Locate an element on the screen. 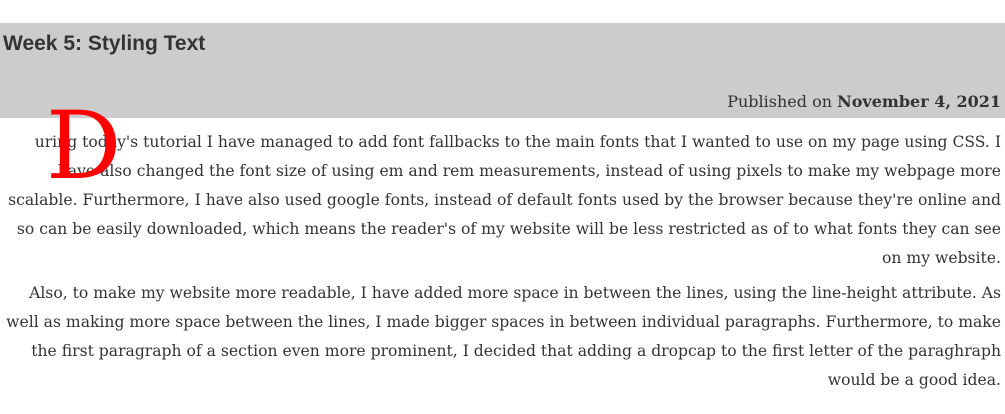  published-date: November 4, 2021 is located at coordinates (919, 101).